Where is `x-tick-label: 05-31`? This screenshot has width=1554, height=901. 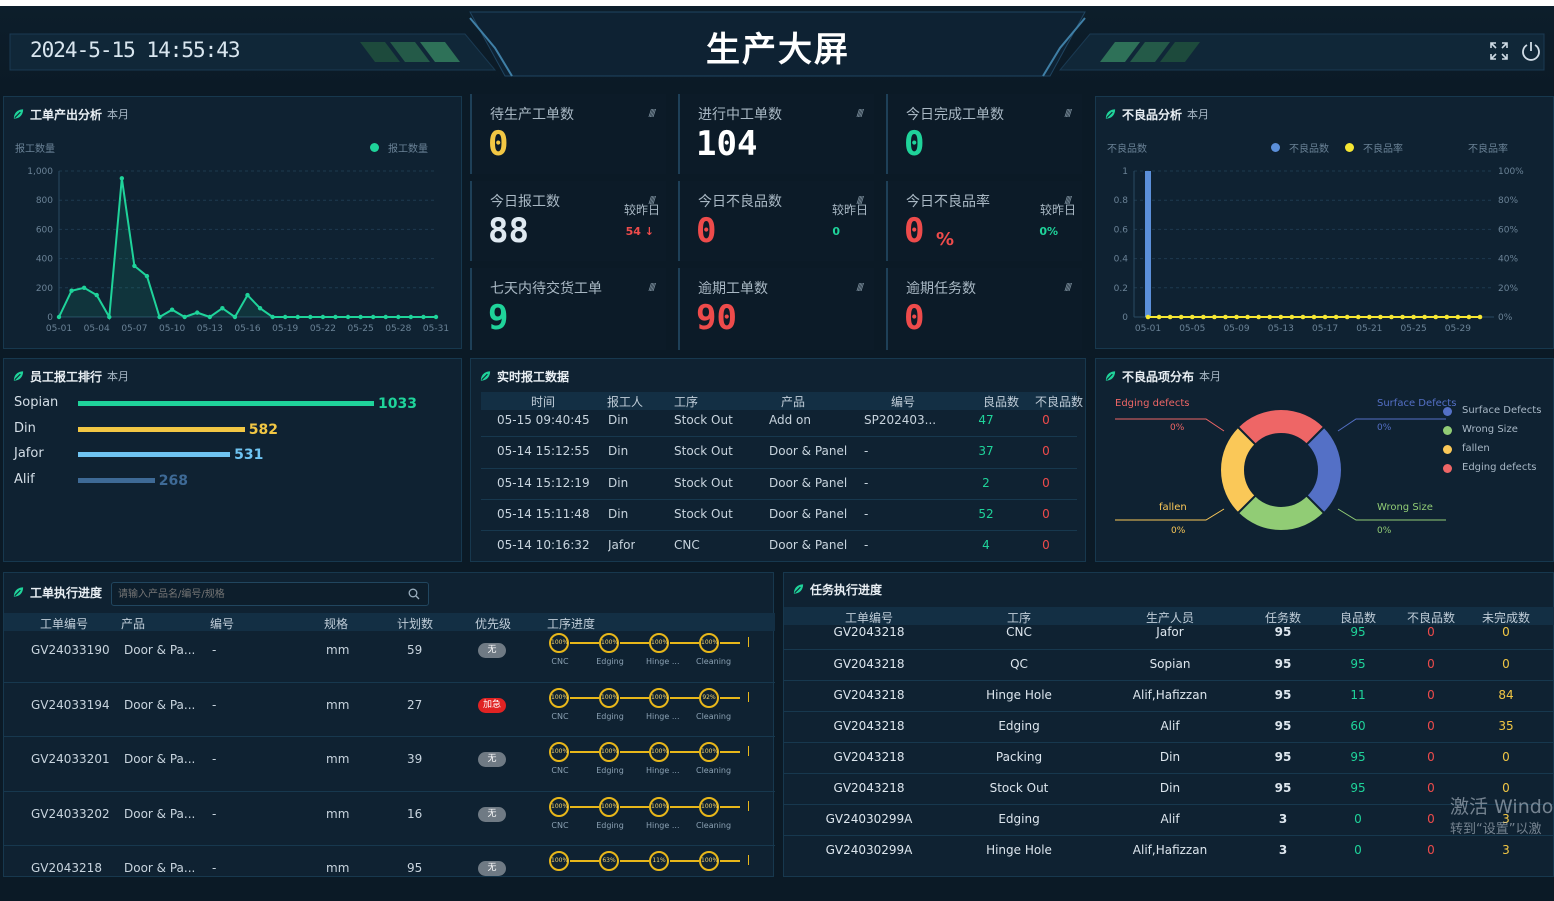 x-tick-label: 05-31 is located at coordinates (436, 329).